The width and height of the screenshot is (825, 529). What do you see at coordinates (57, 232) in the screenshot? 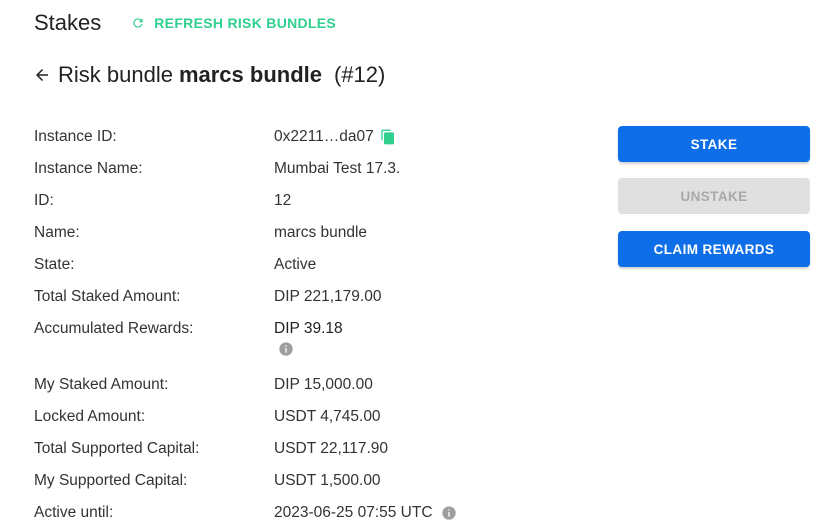
I see `detail-label: Name:` at bounding box center [57, 232].